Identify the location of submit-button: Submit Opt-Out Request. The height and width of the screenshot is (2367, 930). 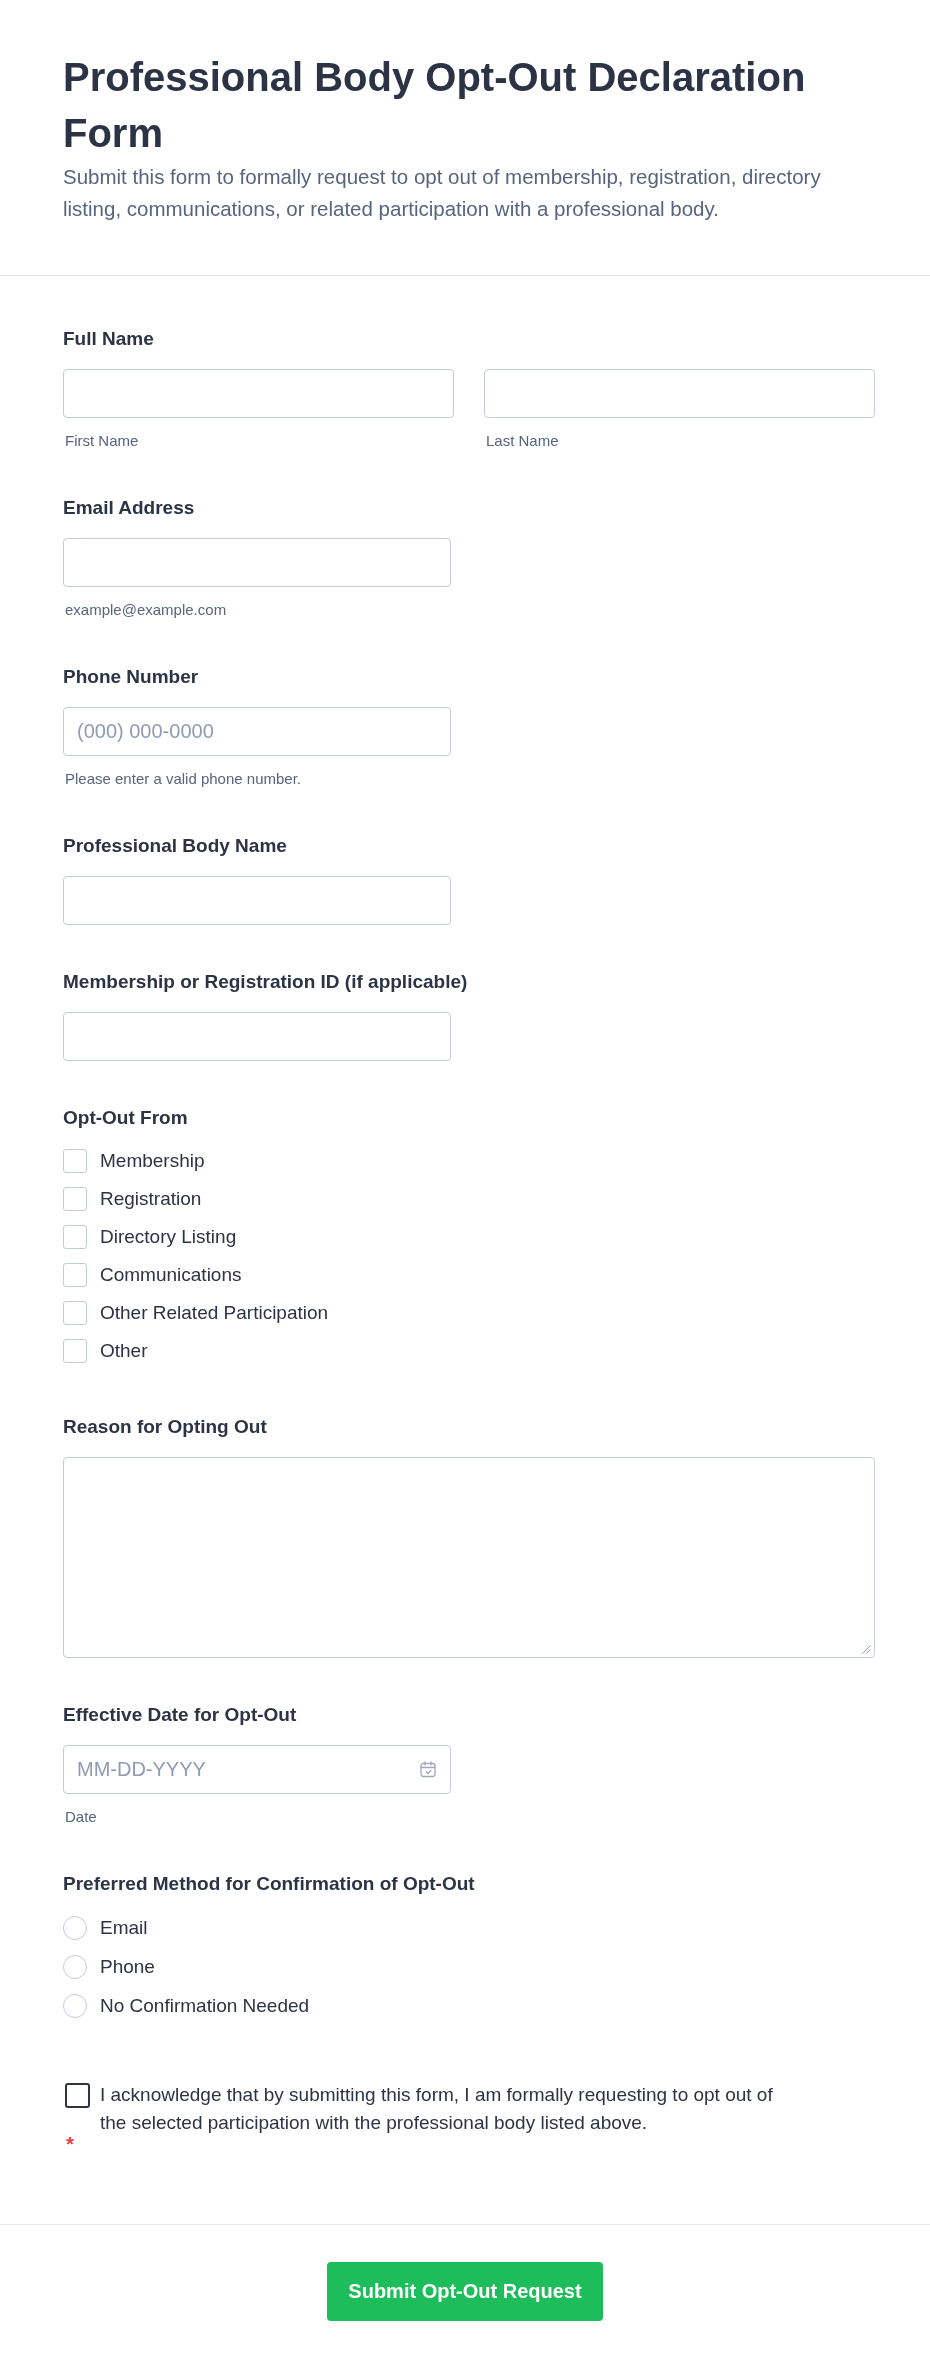
(465, 2291).